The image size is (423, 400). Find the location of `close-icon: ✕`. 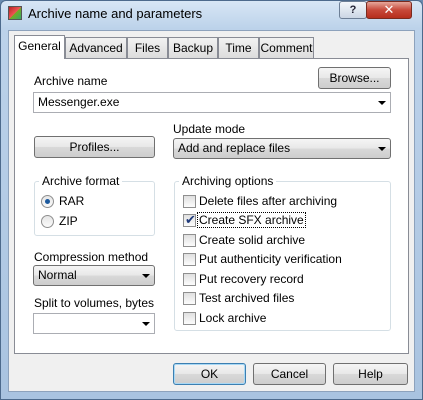

close-icon: ✕ is located at coordinates (389, 9).